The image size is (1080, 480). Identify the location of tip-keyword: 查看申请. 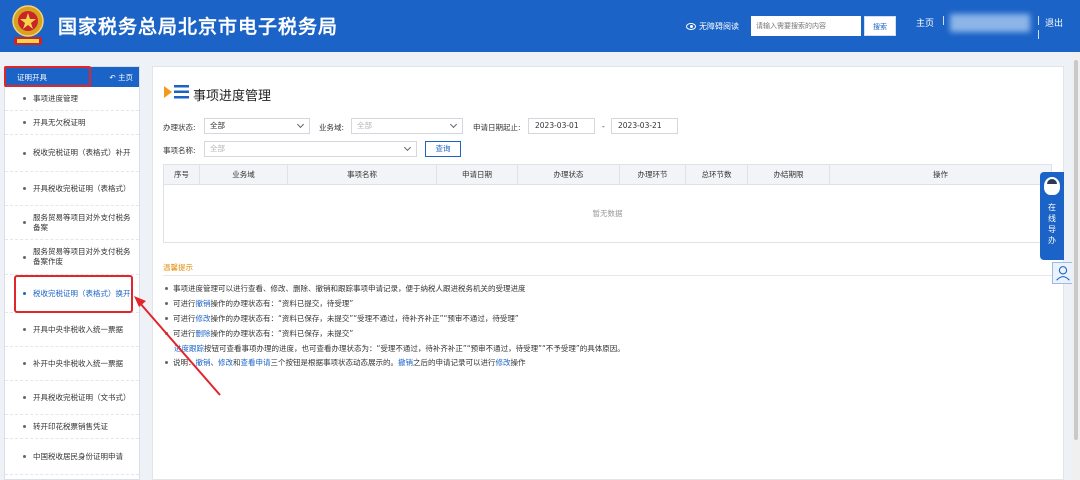
(255, 362).